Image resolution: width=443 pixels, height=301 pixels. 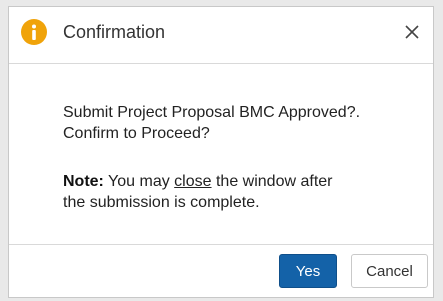 I want to click on note-line-1: Note: You may close the window after, so click(x=233, y=181).